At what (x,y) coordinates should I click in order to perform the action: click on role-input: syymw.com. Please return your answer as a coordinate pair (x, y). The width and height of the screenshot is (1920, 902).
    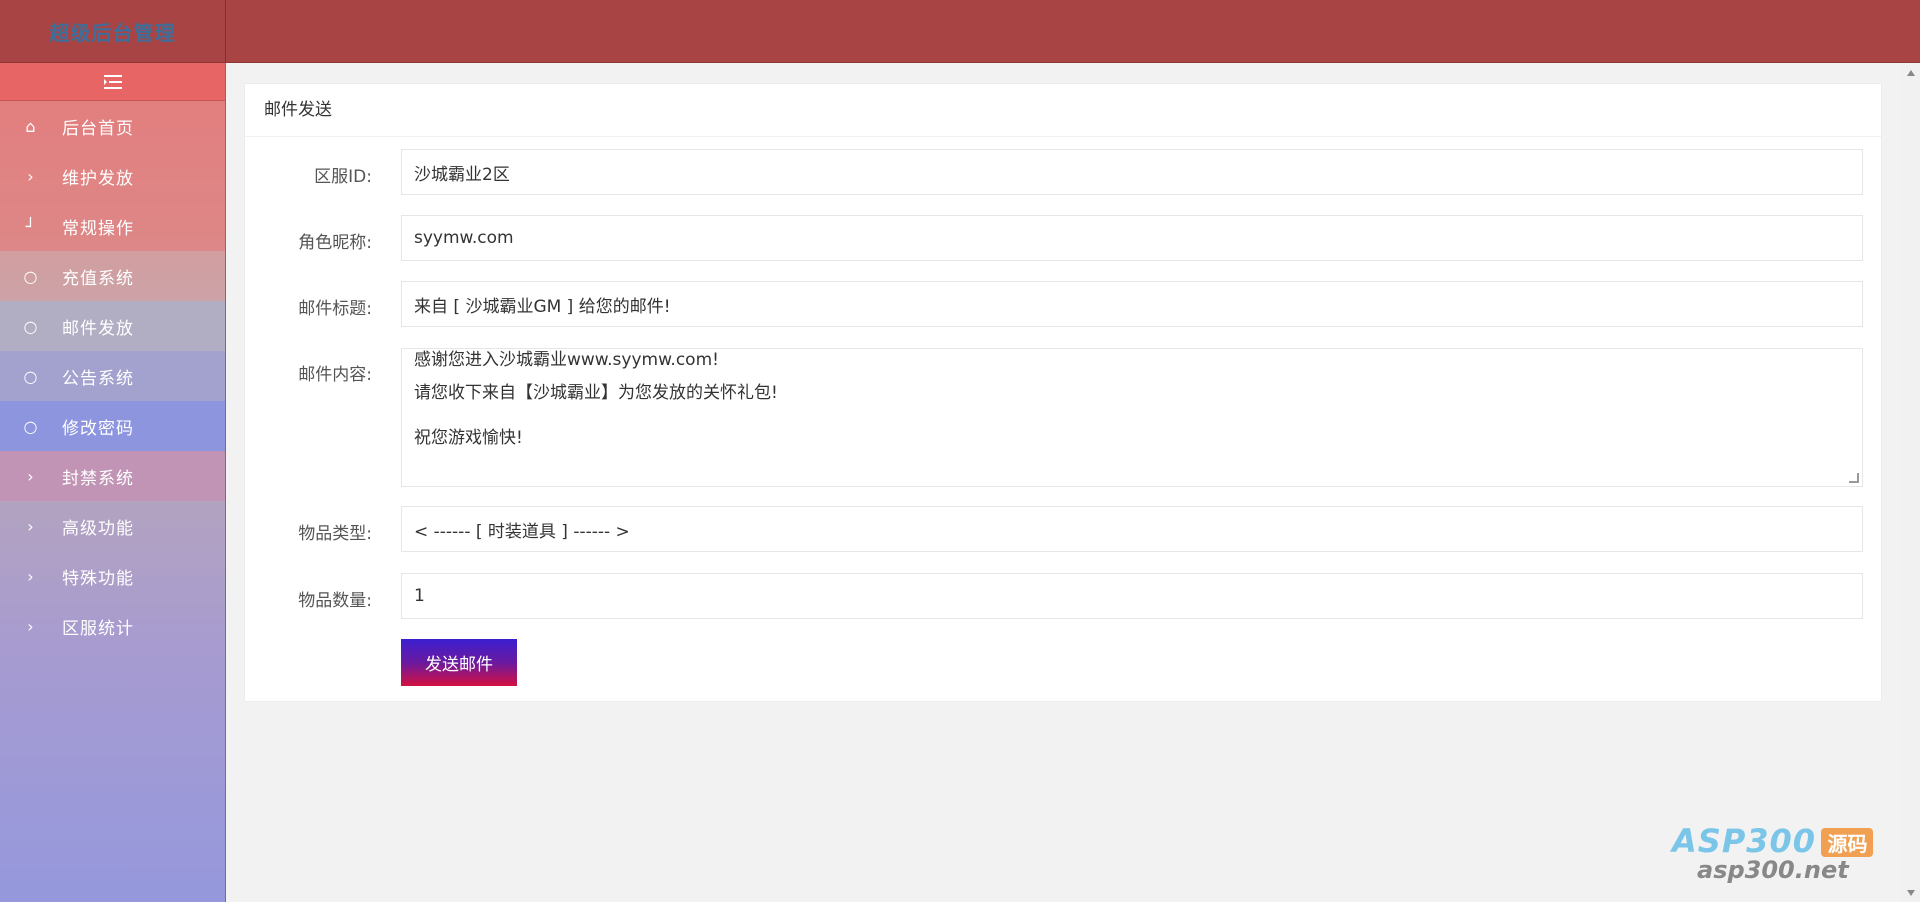
    Looking at the image, I should click on (1132, 238).